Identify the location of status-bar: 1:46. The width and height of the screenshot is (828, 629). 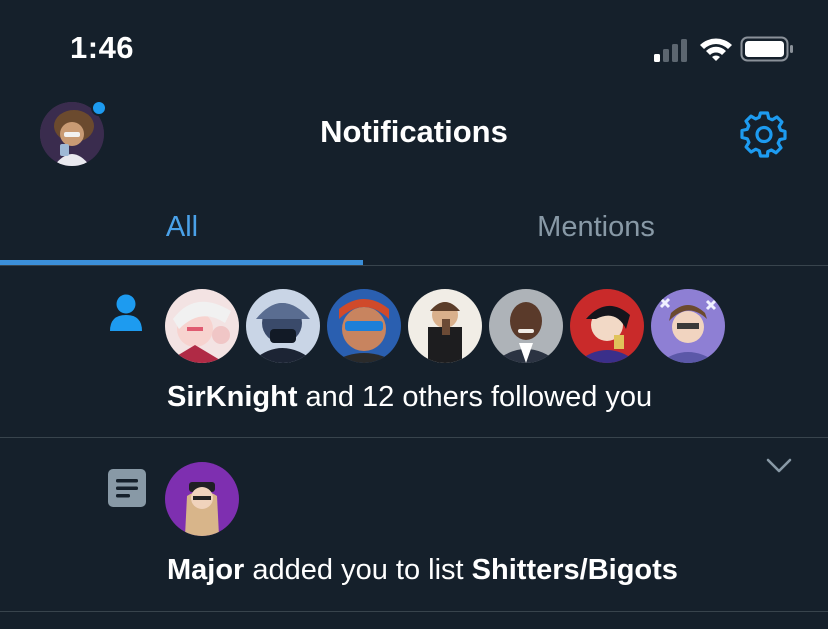
(414, 45).